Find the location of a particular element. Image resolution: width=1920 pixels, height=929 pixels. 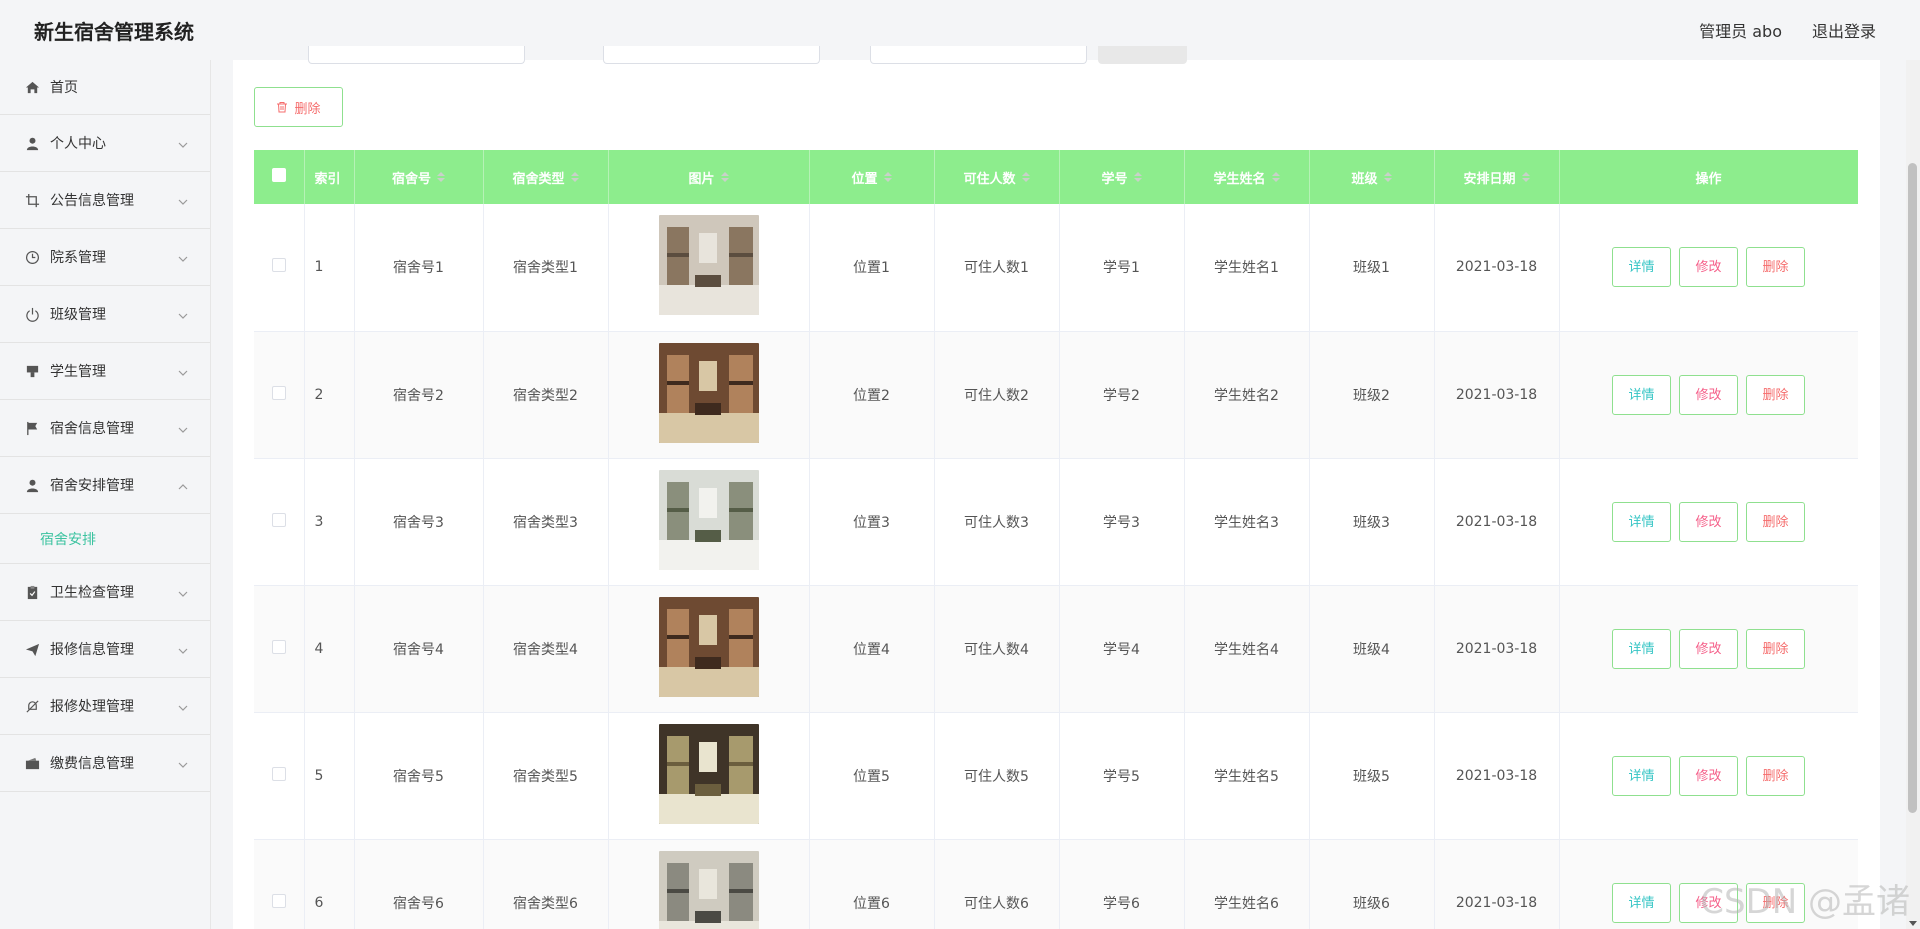

search-input-name is located at coordinates (978, 55).